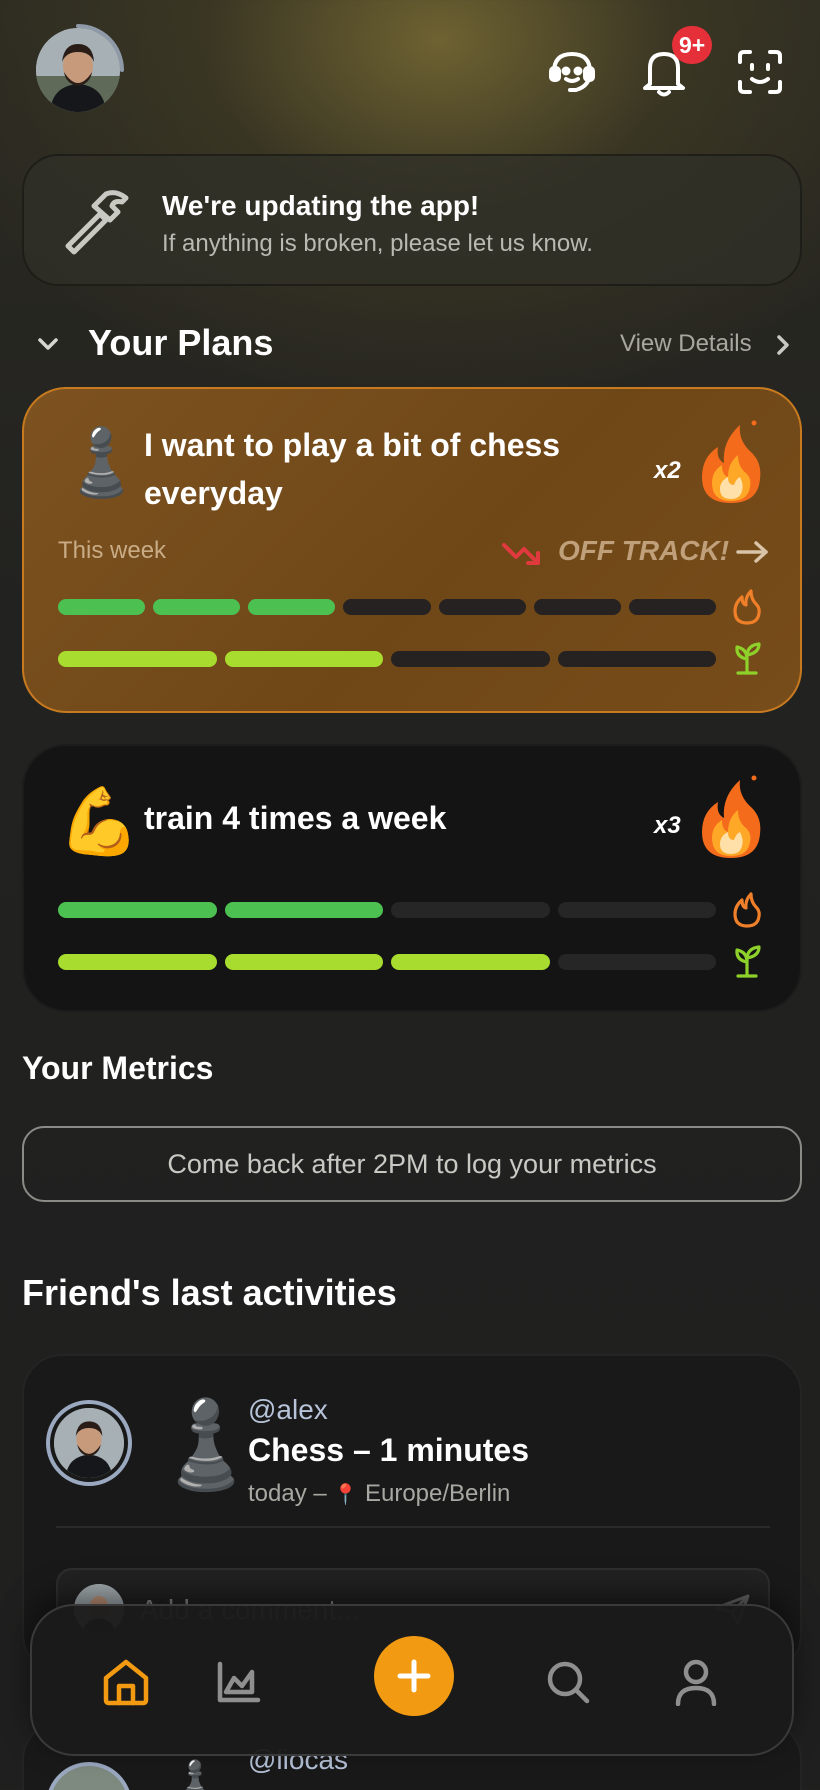 The image size is (820, 1790). What do you see at coordinates (692, 45) in the screenshot?
I see `notification-badge: 9+` at bounding box center [692, 45].